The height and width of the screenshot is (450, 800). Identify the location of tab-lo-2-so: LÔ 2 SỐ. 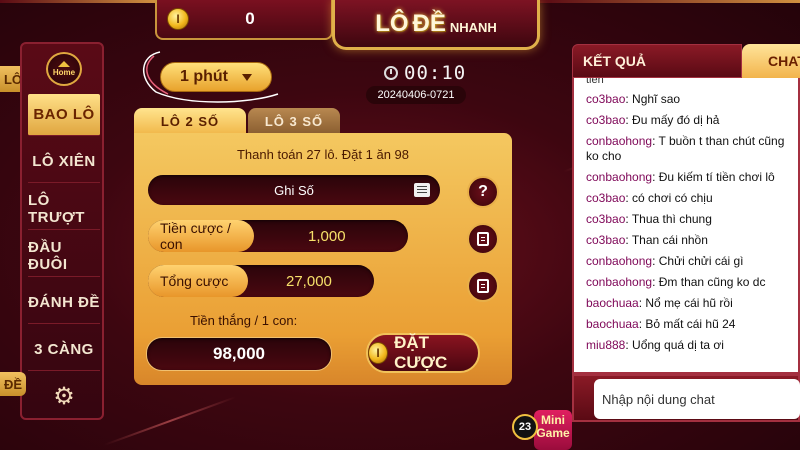
(190, 121).